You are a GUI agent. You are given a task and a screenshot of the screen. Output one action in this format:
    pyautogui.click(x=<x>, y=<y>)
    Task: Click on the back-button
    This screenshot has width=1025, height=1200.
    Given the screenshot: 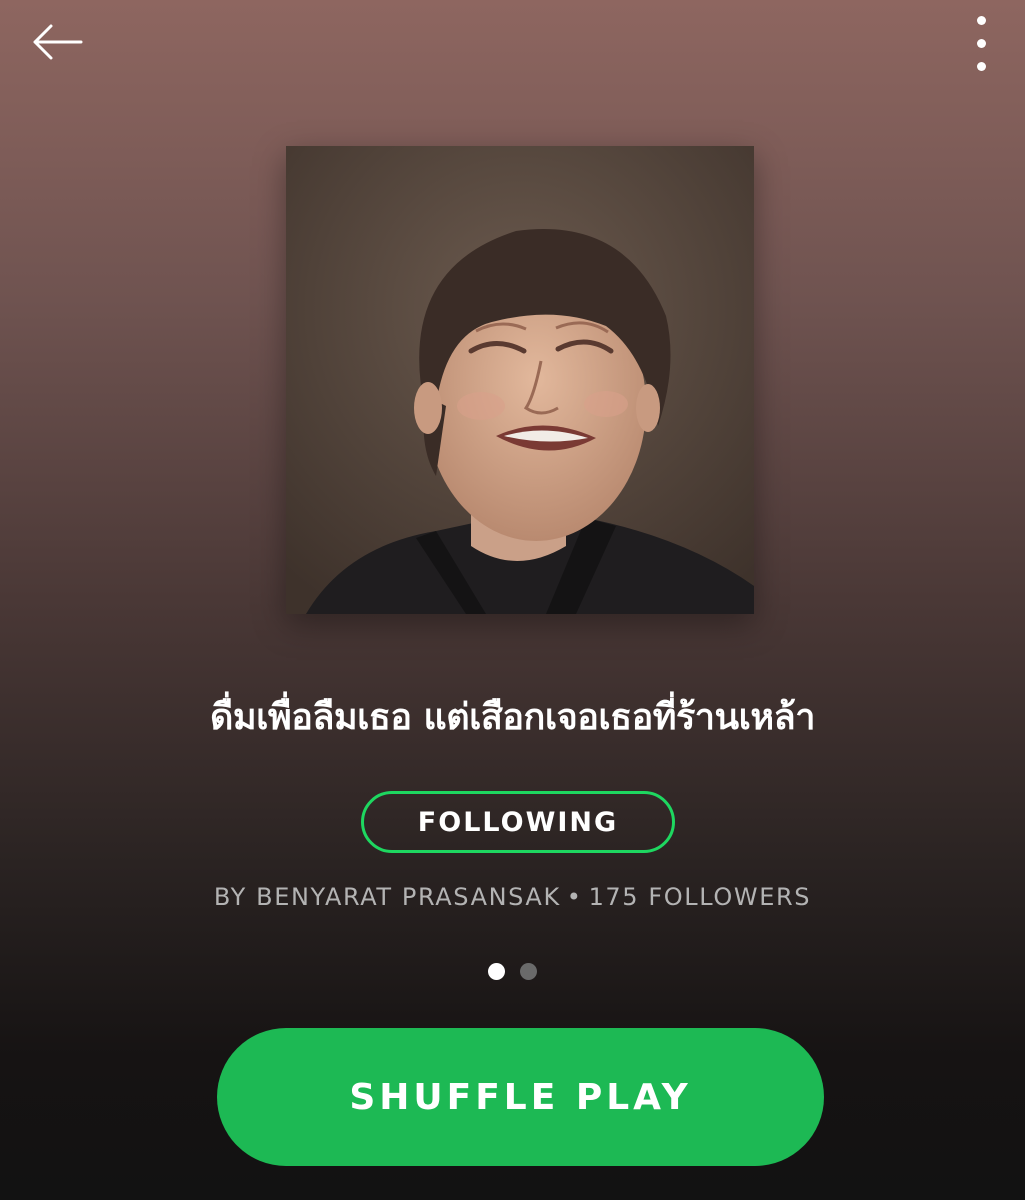 What is the action you would take?
    pyautogui.click(x=57, y=42)
    